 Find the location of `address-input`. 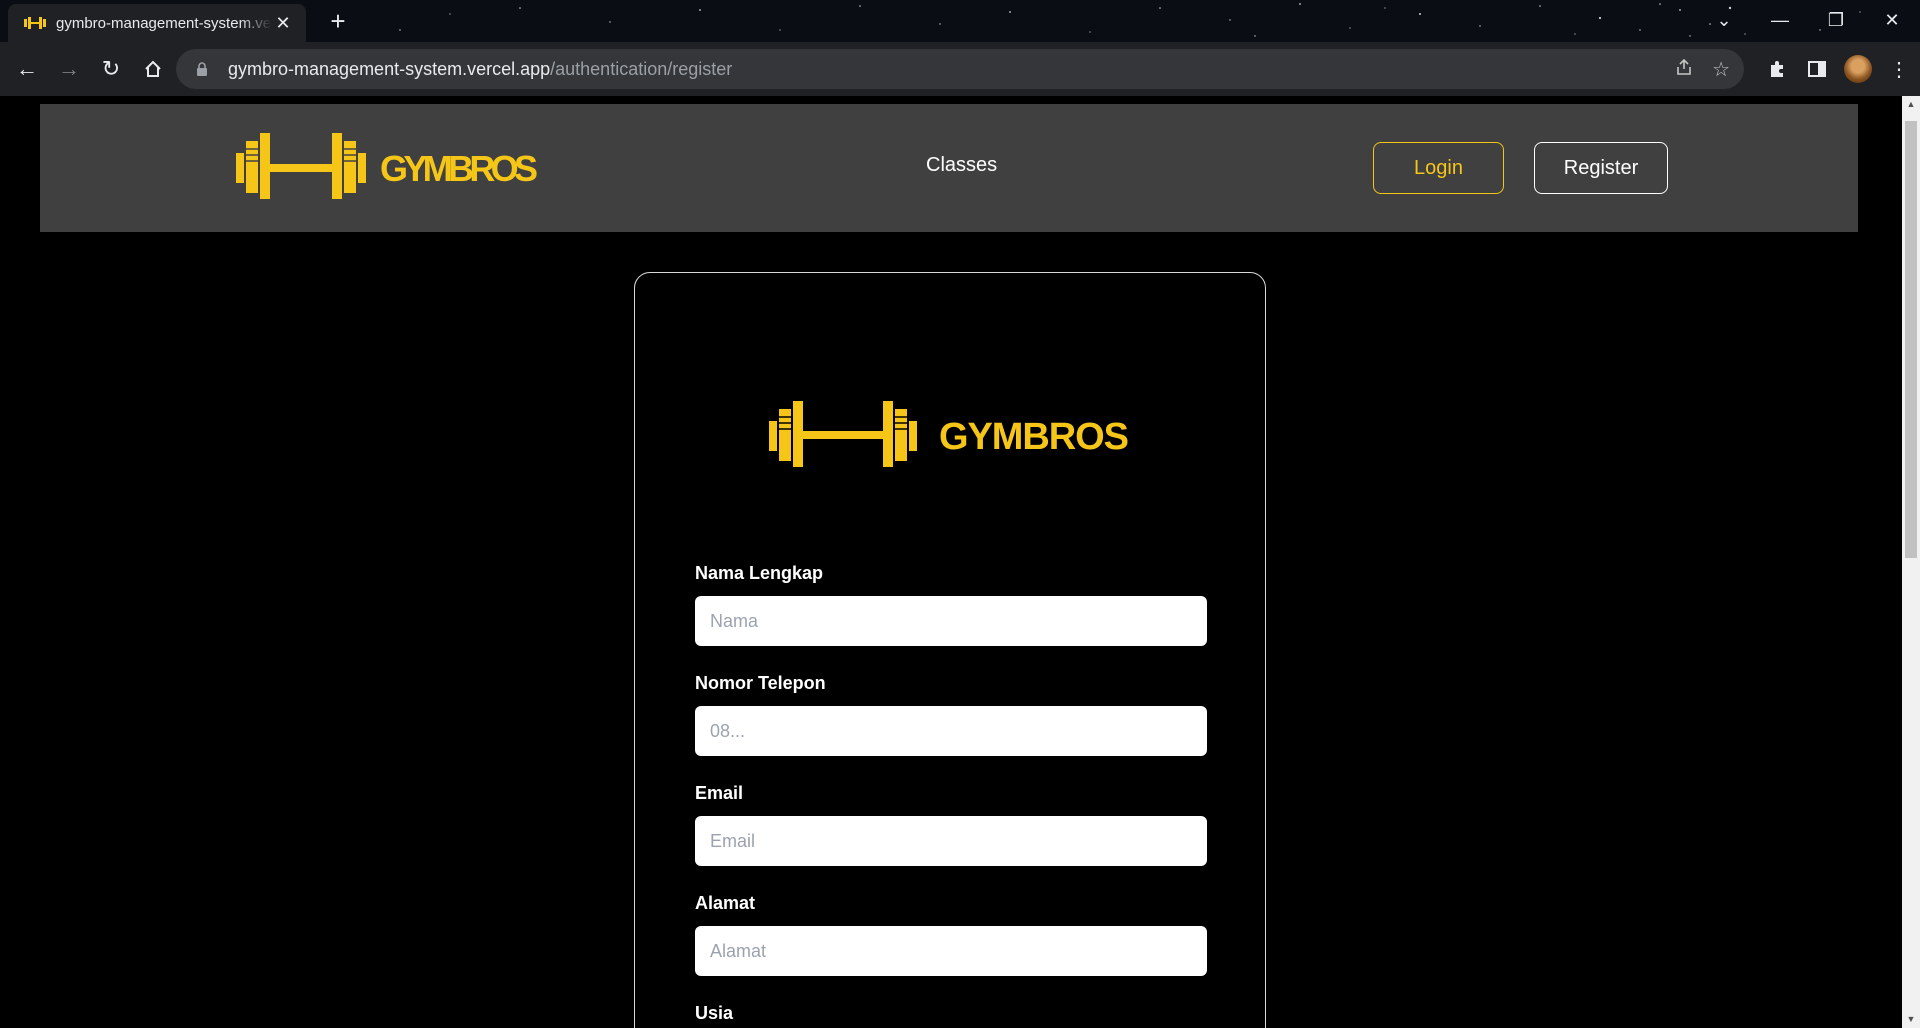

address-input is located at coordinates (951, 951).